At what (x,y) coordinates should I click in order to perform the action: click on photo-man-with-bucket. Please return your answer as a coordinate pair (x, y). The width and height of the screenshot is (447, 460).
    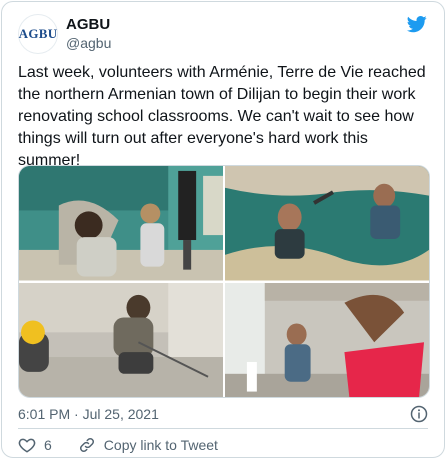
    Looking at the image, I should click on (327, 339).